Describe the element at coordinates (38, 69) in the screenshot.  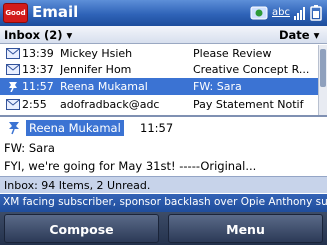
I see `message-time: 13:37` at that location.